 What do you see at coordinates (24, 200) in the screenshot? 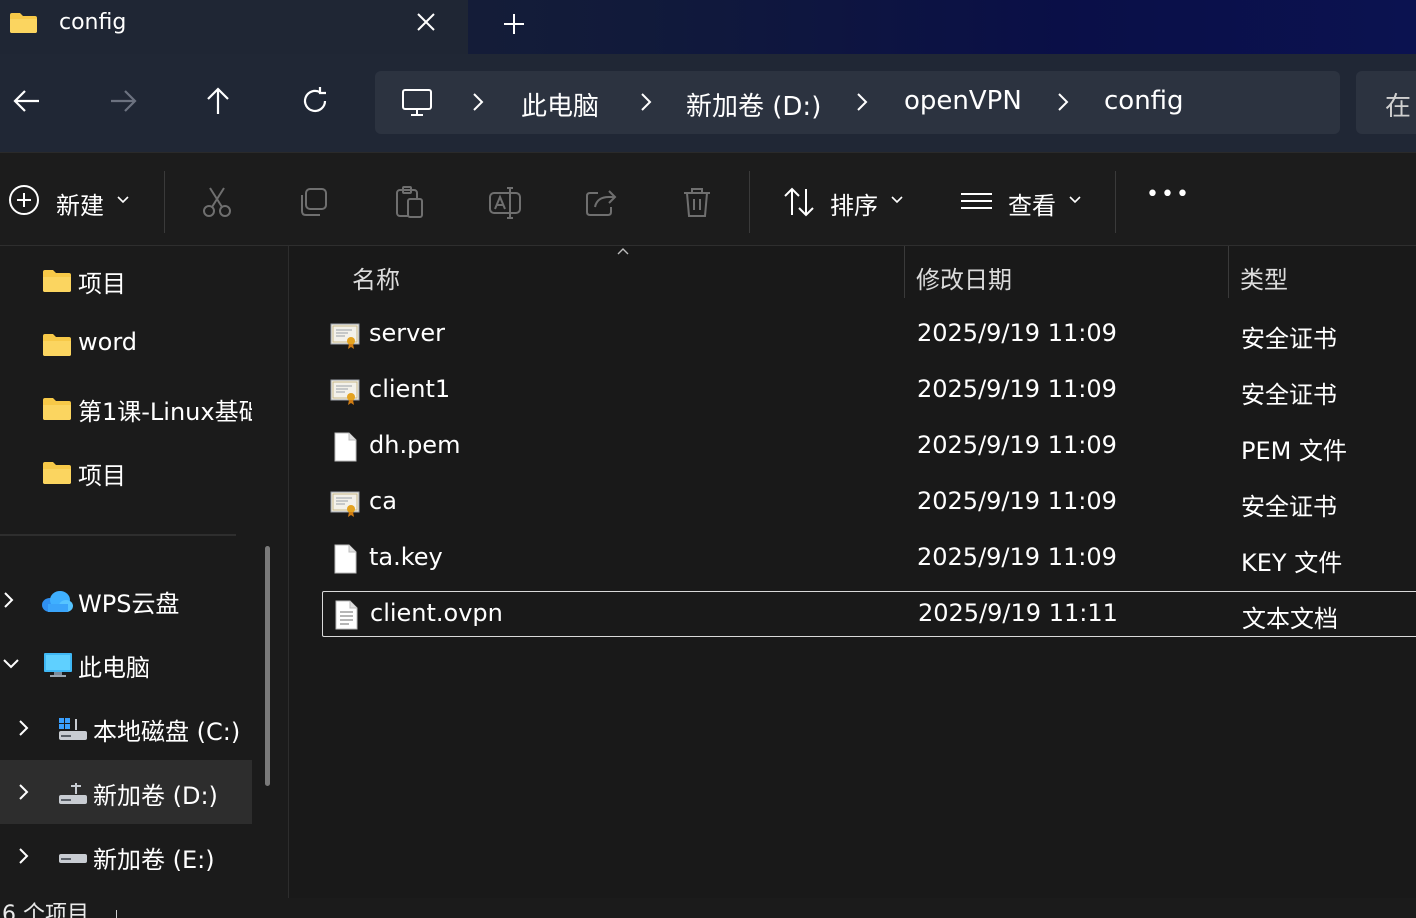
I see `new-plus-icon` at bounding box center [24, 200].